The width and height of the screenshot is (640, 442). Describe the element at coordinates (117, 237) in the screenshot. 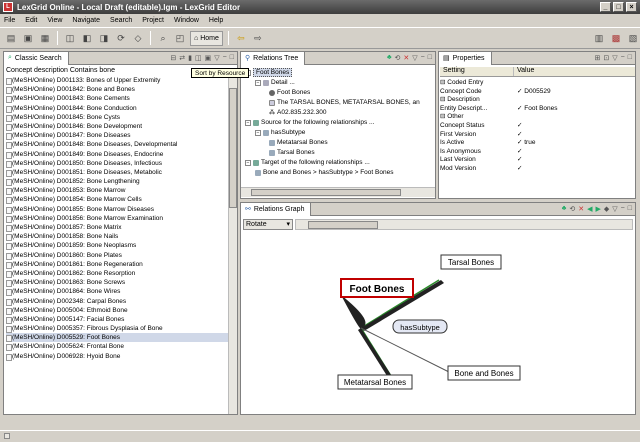

I see `search-result-item: (MeSH/Online) D001858: Bone Nails` at that location.